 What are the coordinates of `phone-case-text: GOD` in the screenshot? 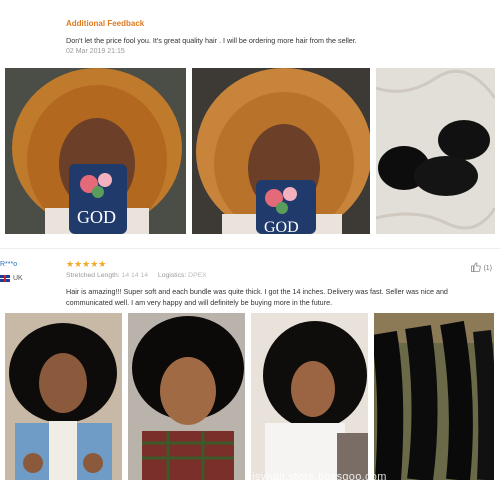 It's located at (96, 217).